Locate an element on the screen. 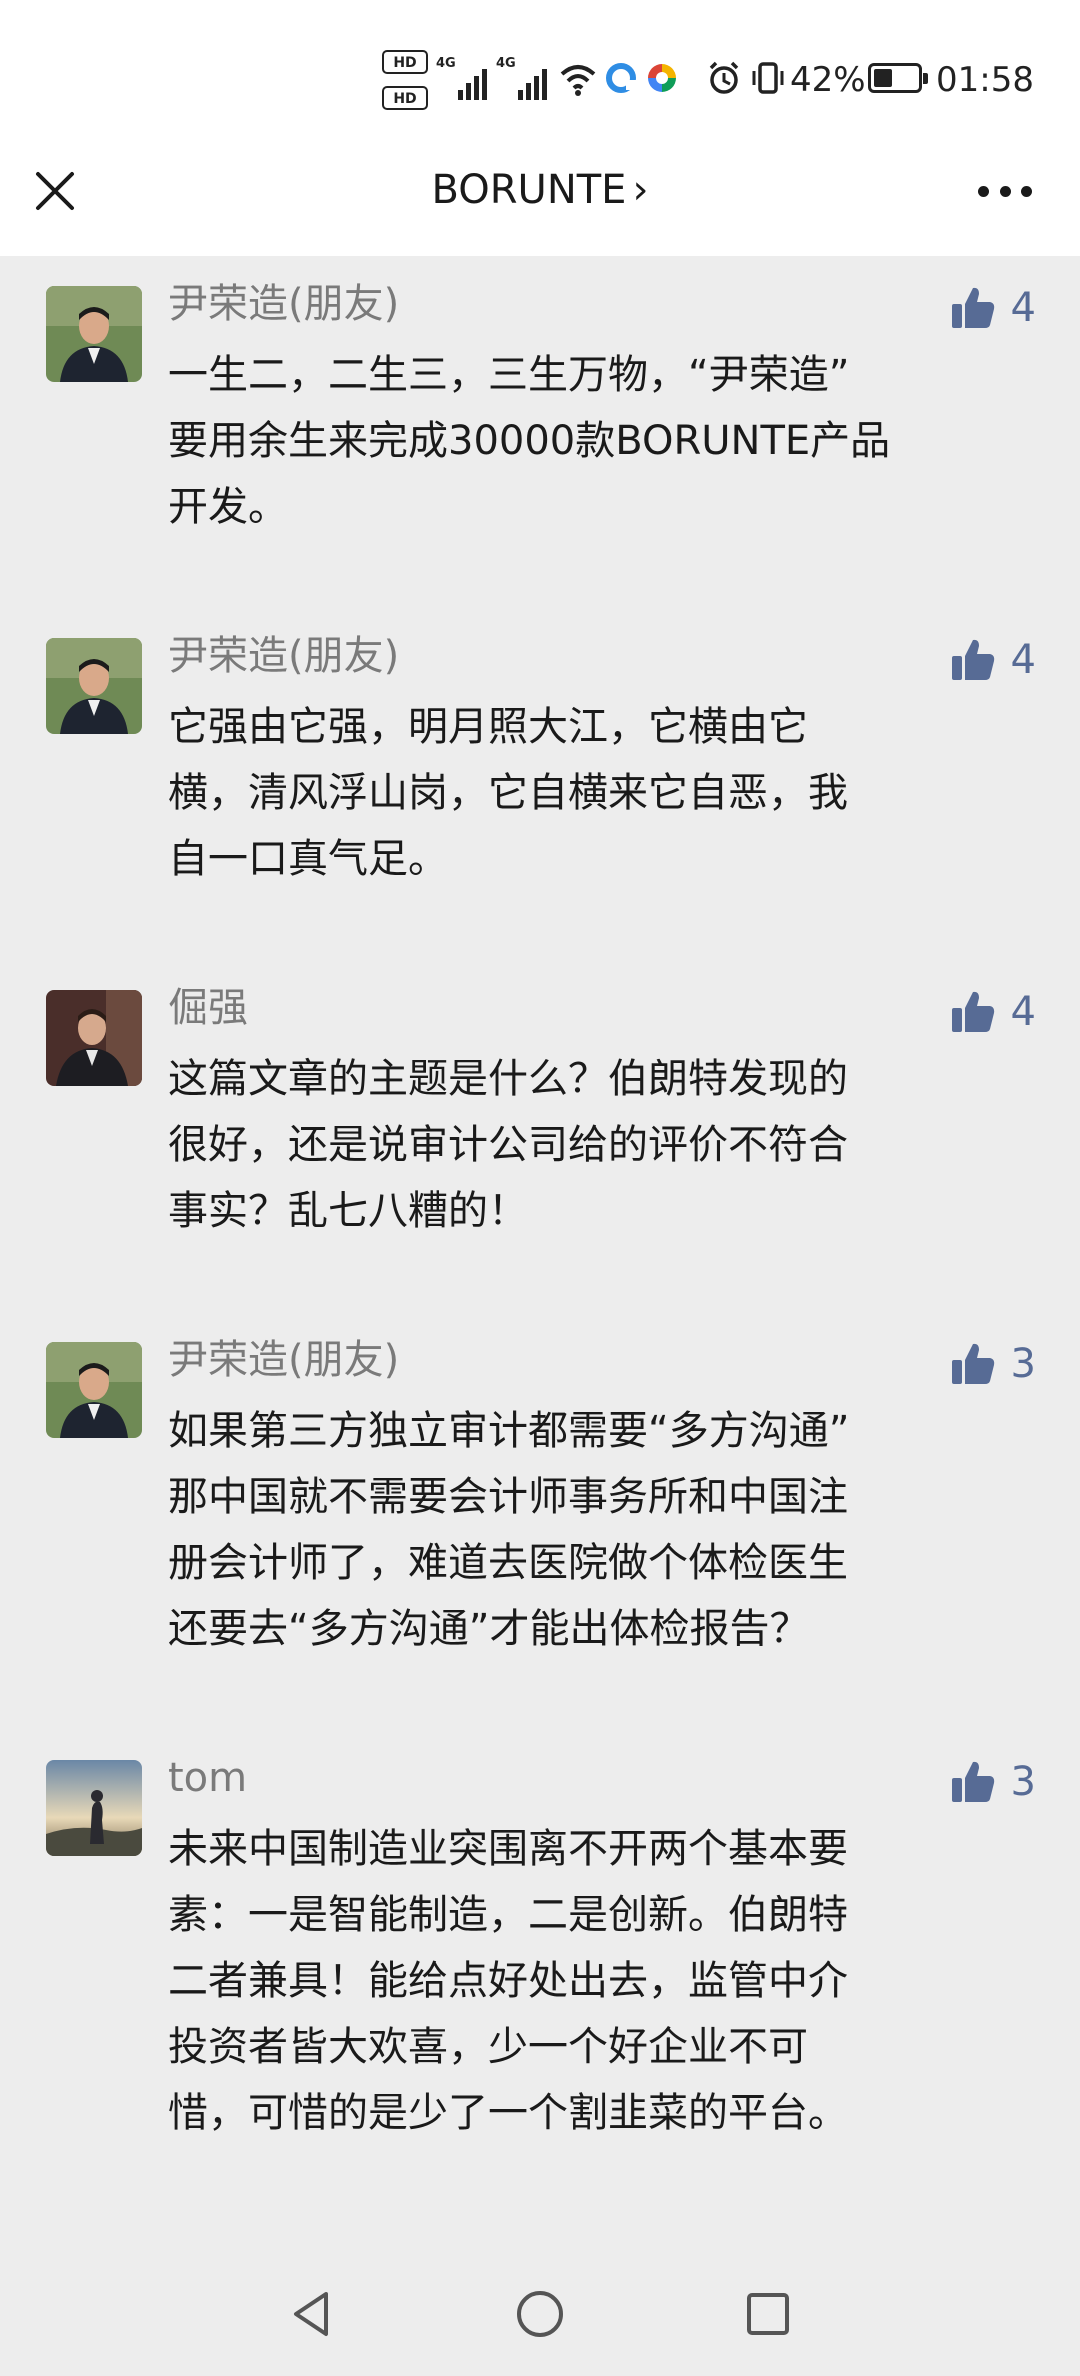 The height and width of the screenshot is (2376, 1080). page-title: BORUNTE › is located at coordinates (540, 190).